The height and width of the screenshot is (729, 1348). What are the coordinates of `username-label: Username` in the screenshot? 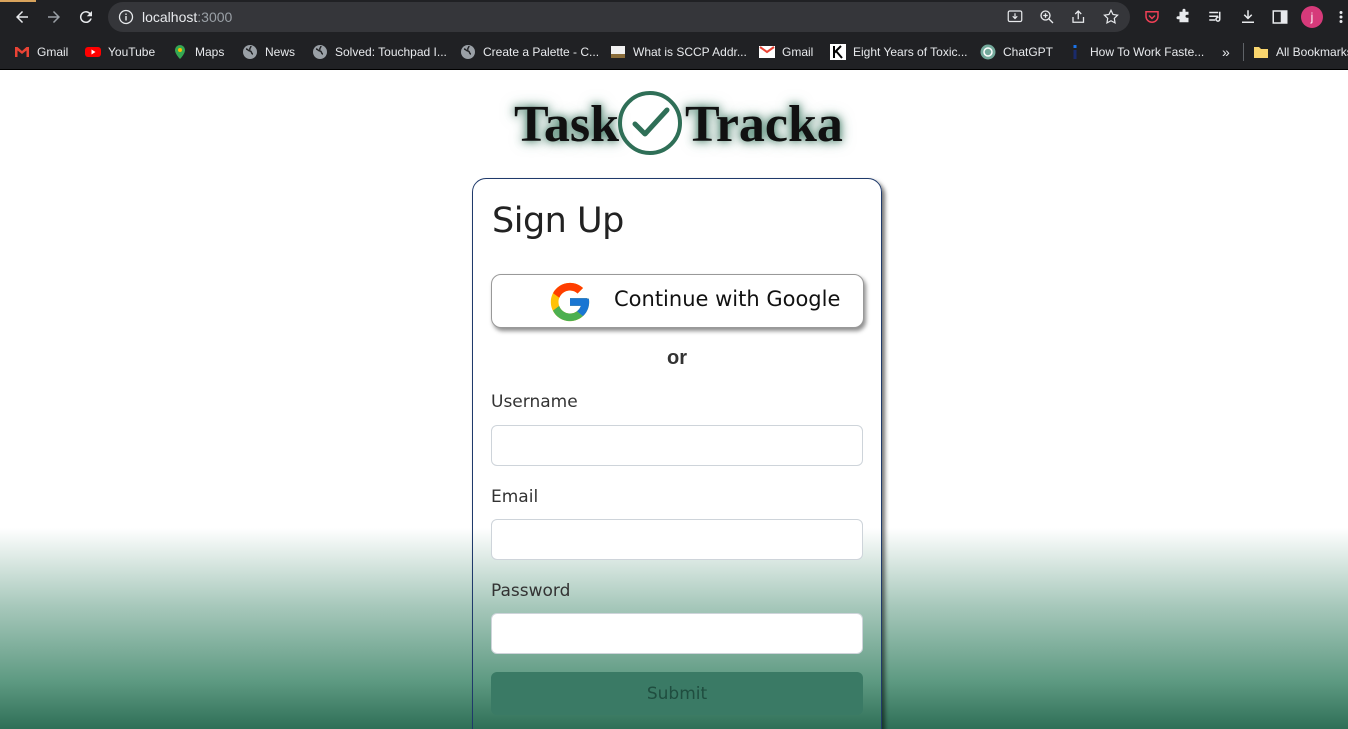 It's located at (534, 402).